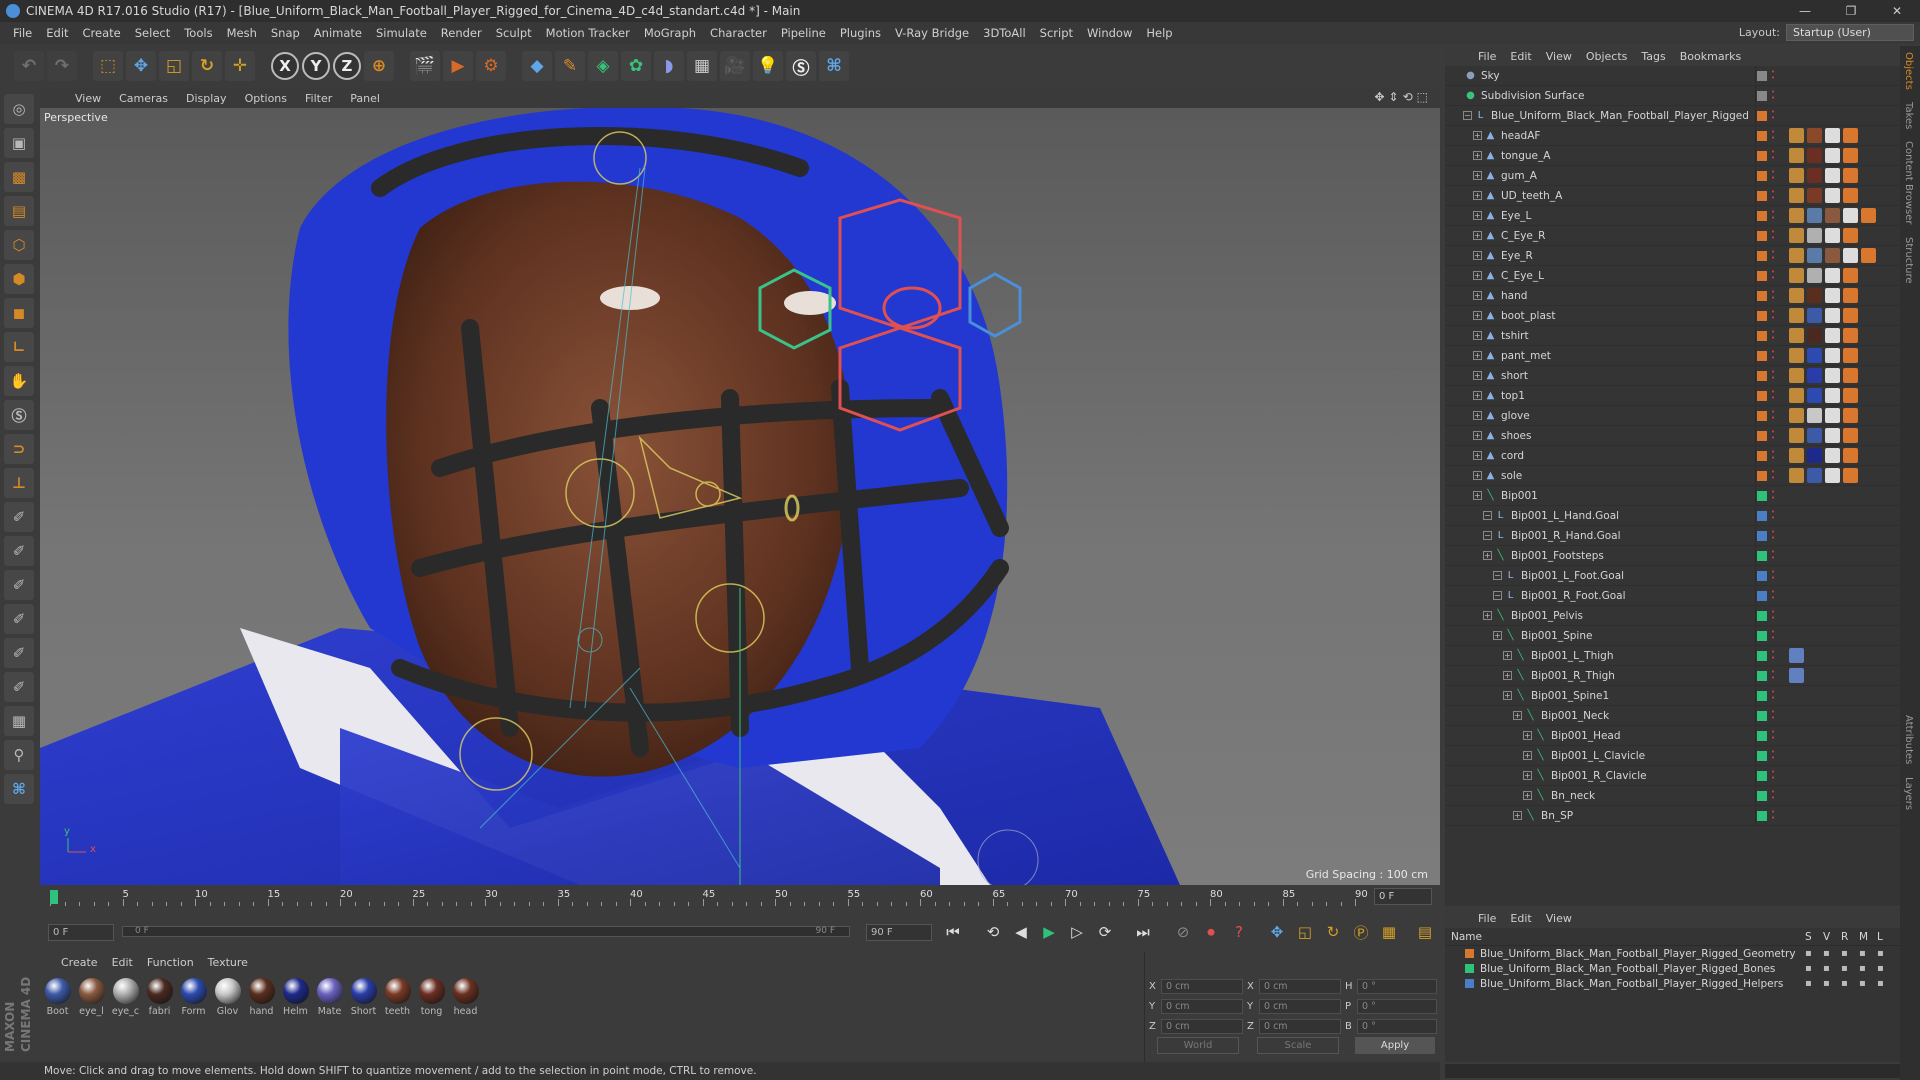 This screenshot has width=1920, height=1080. Describe the element at coordinates (19, 415) in the screenshot. I see `snap-icon: Ⓢ` at that location.